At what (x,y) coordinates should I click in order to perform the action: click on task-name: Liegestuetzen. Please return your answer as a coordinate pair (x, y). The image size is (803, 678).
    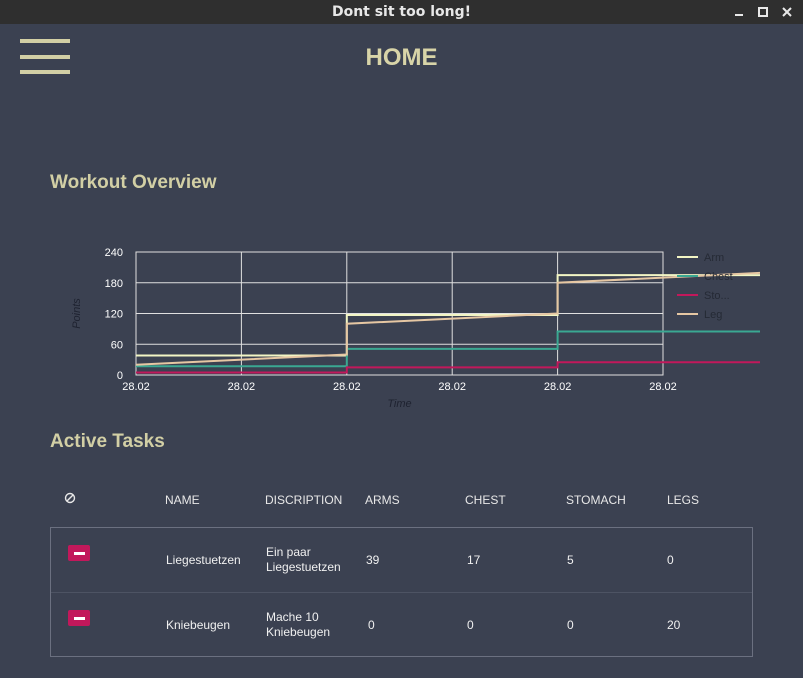
    Looking at the image, I should click on (203, 560).